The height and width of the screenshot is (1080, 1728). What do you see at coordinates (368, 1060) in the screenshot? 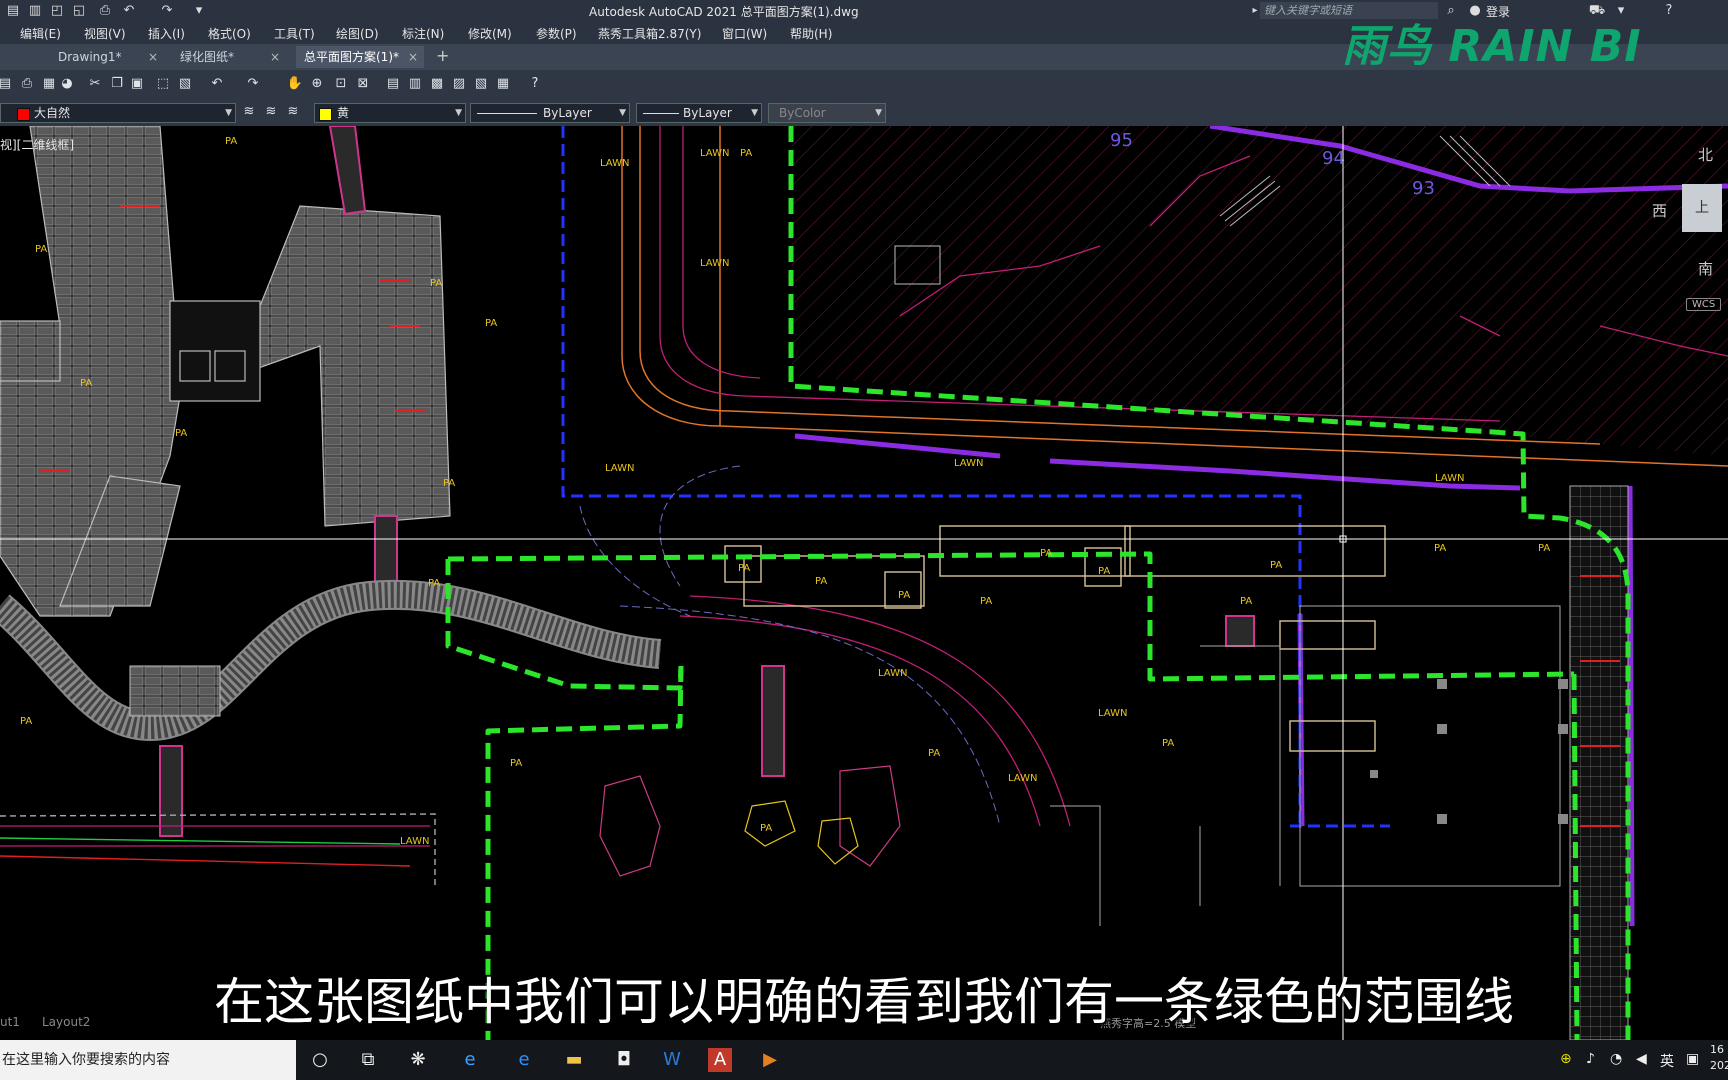
I see `task-view-icon: ⧉` at bounding box center [368, 1060].